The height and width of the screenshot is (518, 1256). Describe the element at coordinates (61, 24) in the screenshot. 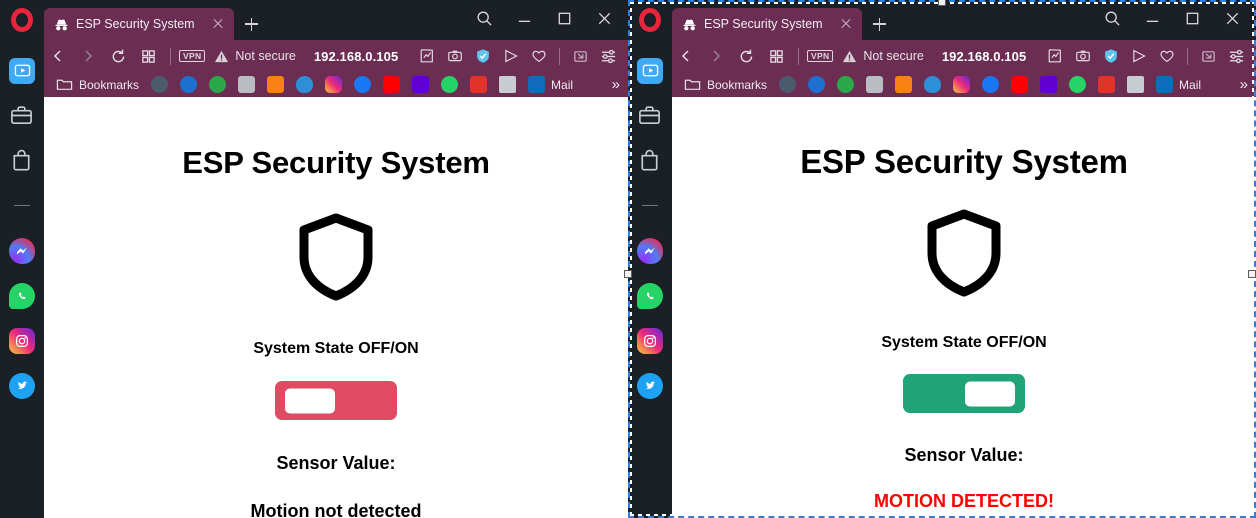

I see `incognito-hat-icon` at that location.